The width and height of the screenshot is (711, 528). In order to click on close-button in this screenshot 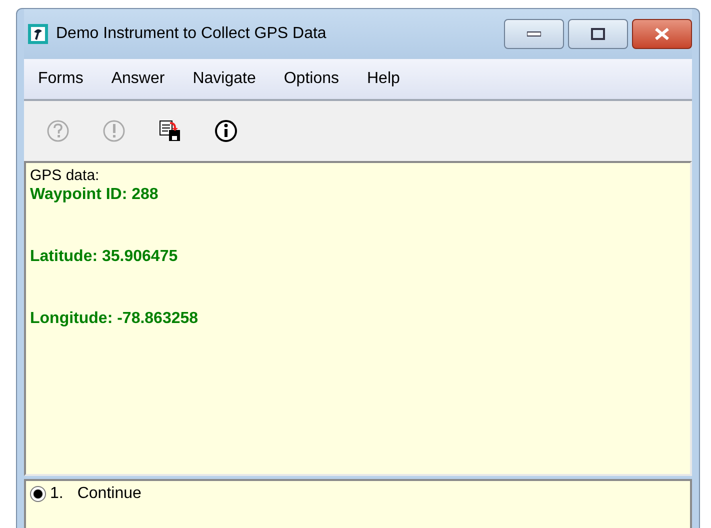, I will do `click(662, 34)`.